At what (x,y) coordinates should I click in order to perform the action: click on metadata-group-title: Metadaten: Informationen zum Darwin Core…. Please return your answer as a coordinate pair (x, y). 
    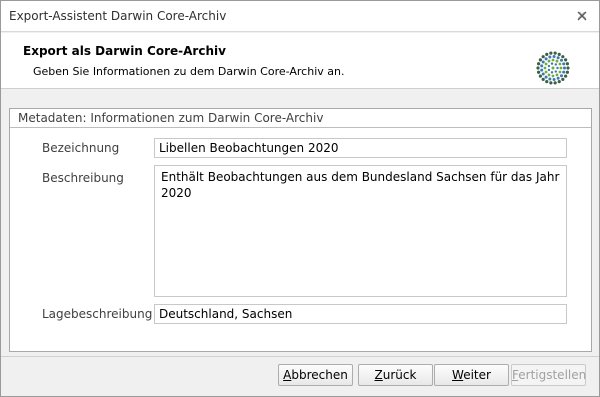
    Looking at the image, I should click on (300, 118).